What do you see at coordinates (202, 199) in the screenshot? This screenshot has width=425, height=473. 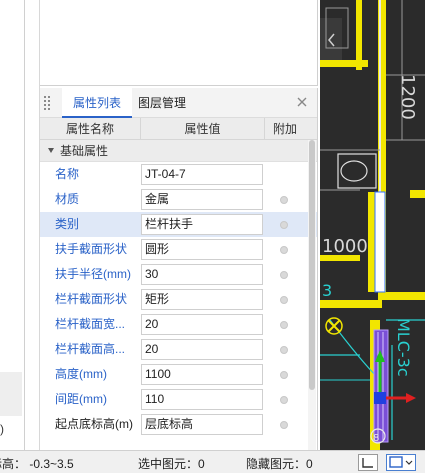 I see `property-value-field: 金属` at bounding box center [202, 199].